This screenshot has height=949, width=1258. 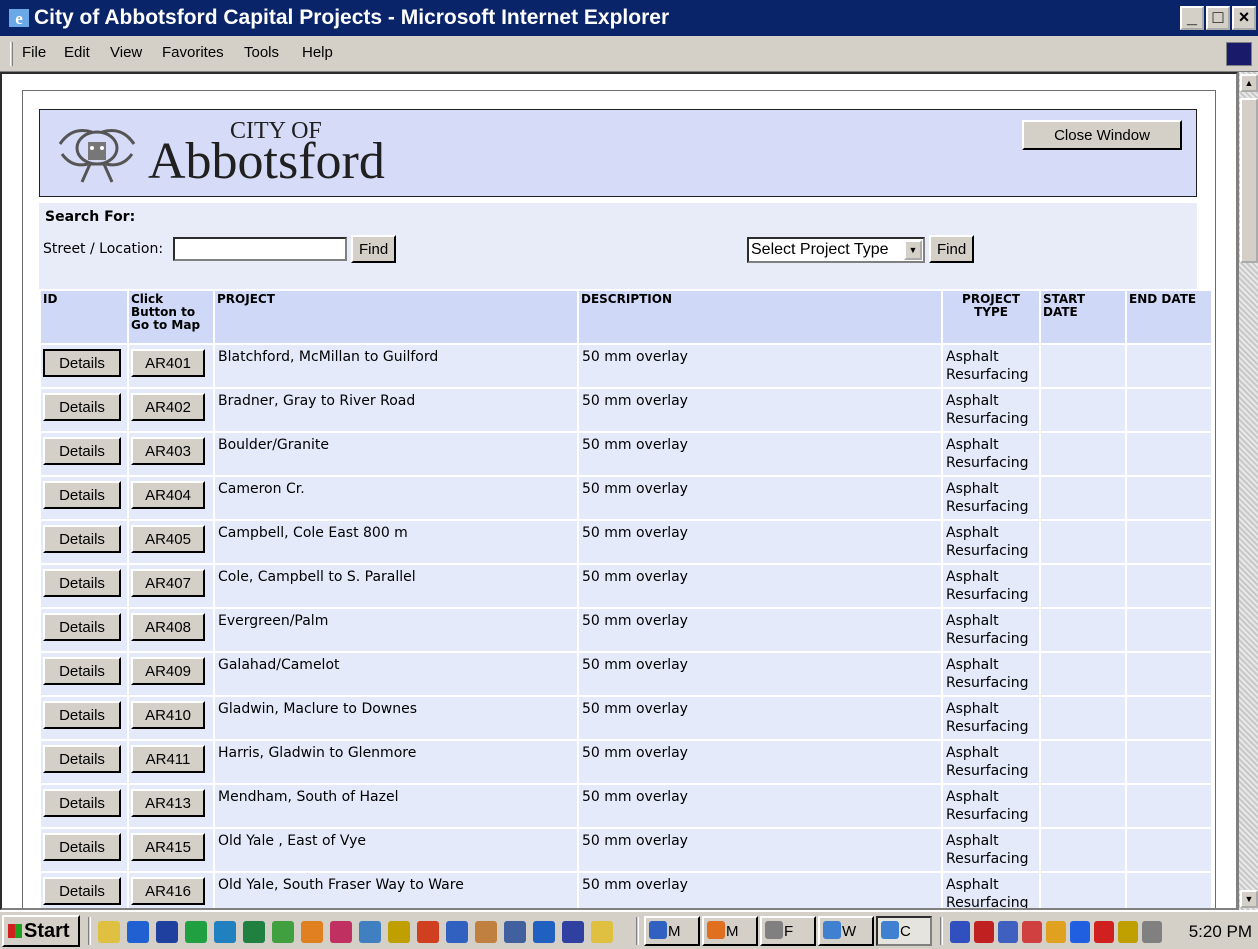 What do you see at coordinates (77, 52) in the screenshot?
I see `menu-edit: Edit` at bounding box center [77, 52].